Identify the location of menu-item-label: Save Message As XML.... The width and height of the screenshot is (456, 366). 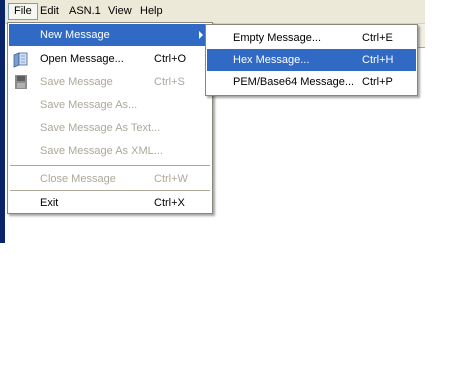
(101, 151).